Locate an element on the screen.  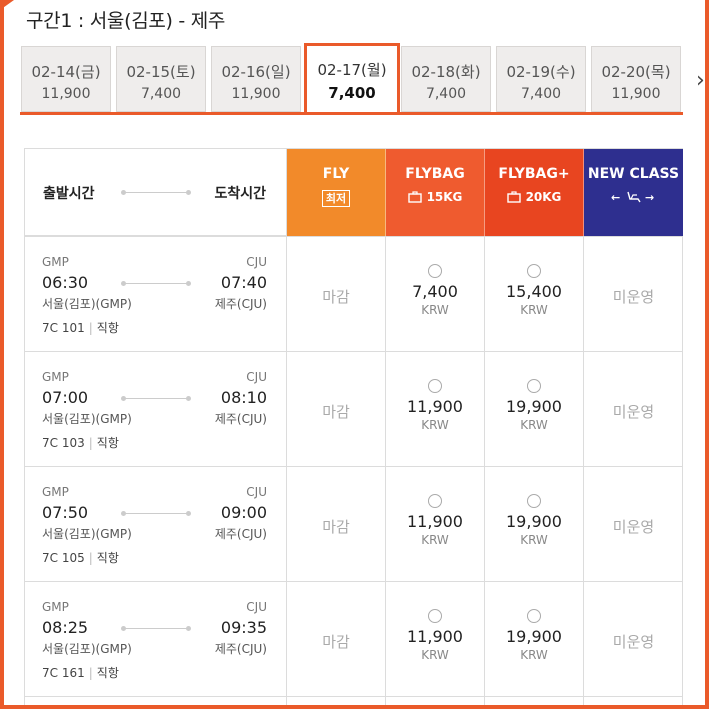
lowest-badge: 최저 is located at coordinates (336, 198).